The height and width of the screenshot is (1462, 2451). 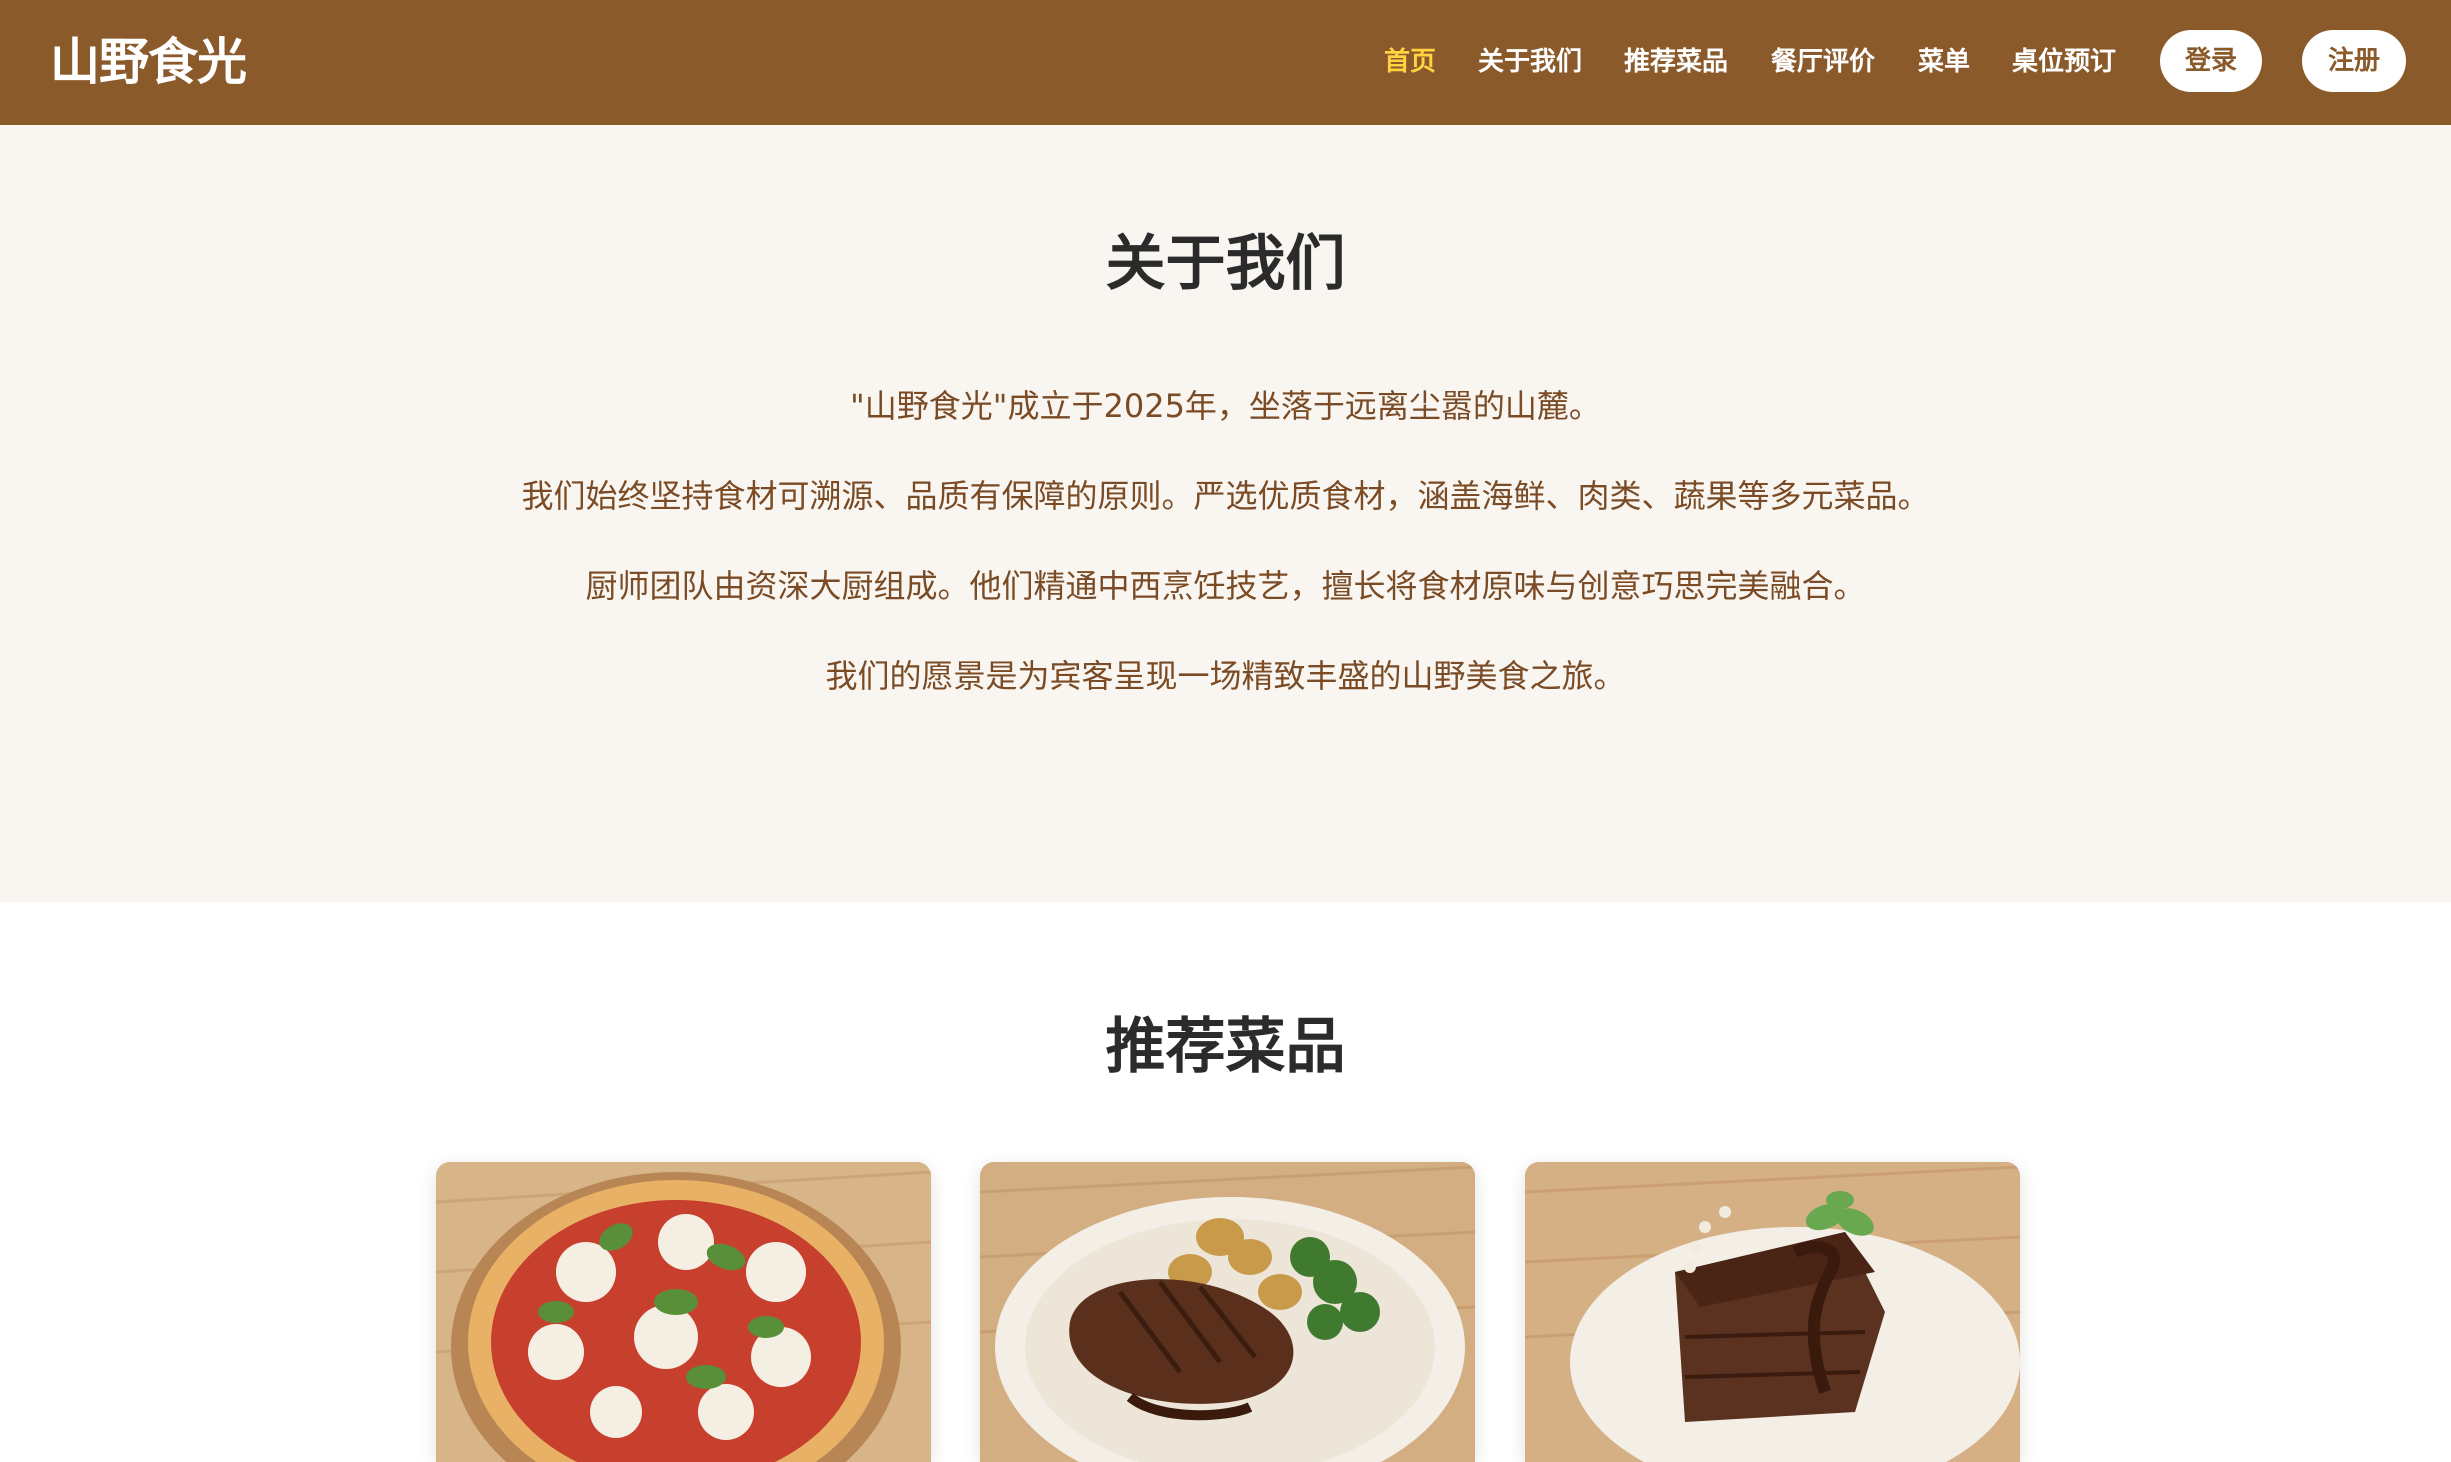 I want to click on nav-item-reservation: 桌位预订, so click(x=2064, y=62).